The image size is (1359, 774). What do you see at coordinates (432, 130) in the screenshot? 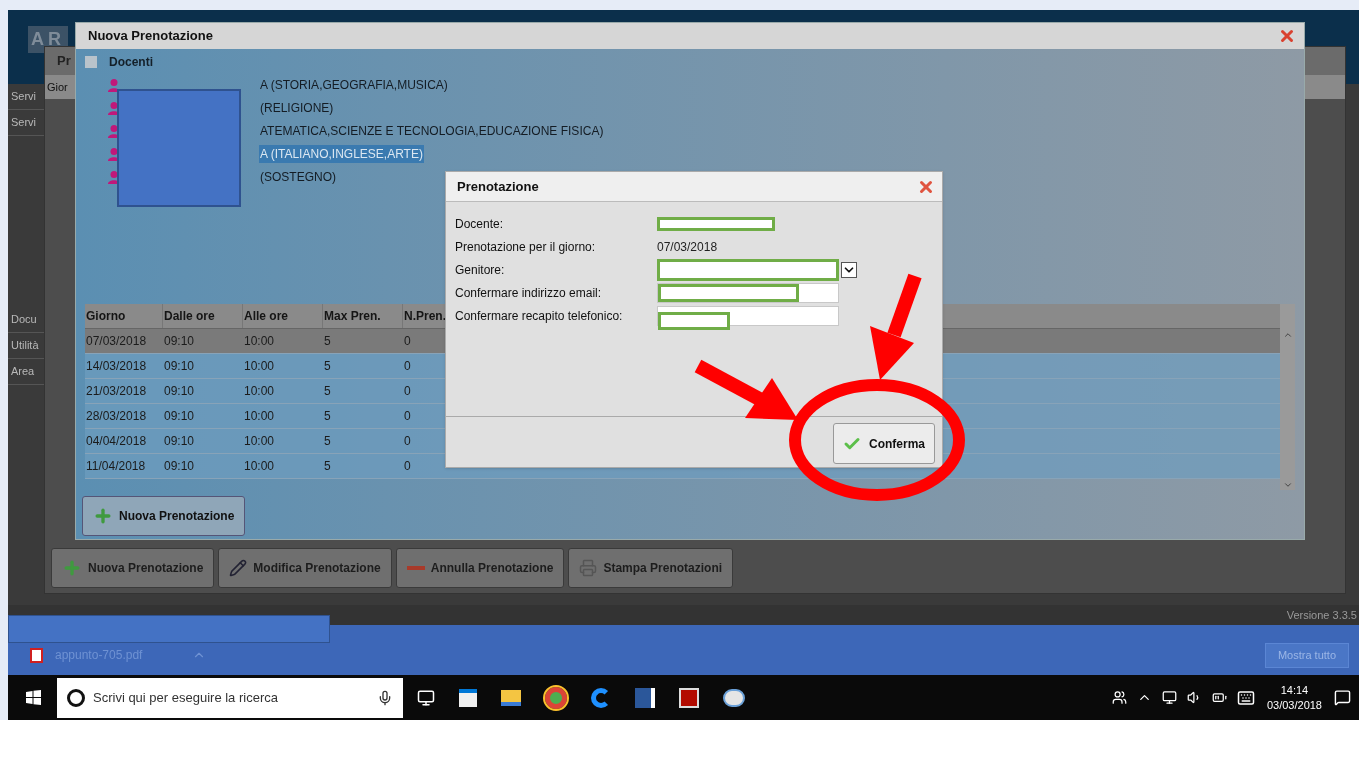
I see `tree-item: ATEMATICA,SCIENZE E TECNOLOGIA,EDUCAZIONE FISICA)` at bounding box center [432, 130].